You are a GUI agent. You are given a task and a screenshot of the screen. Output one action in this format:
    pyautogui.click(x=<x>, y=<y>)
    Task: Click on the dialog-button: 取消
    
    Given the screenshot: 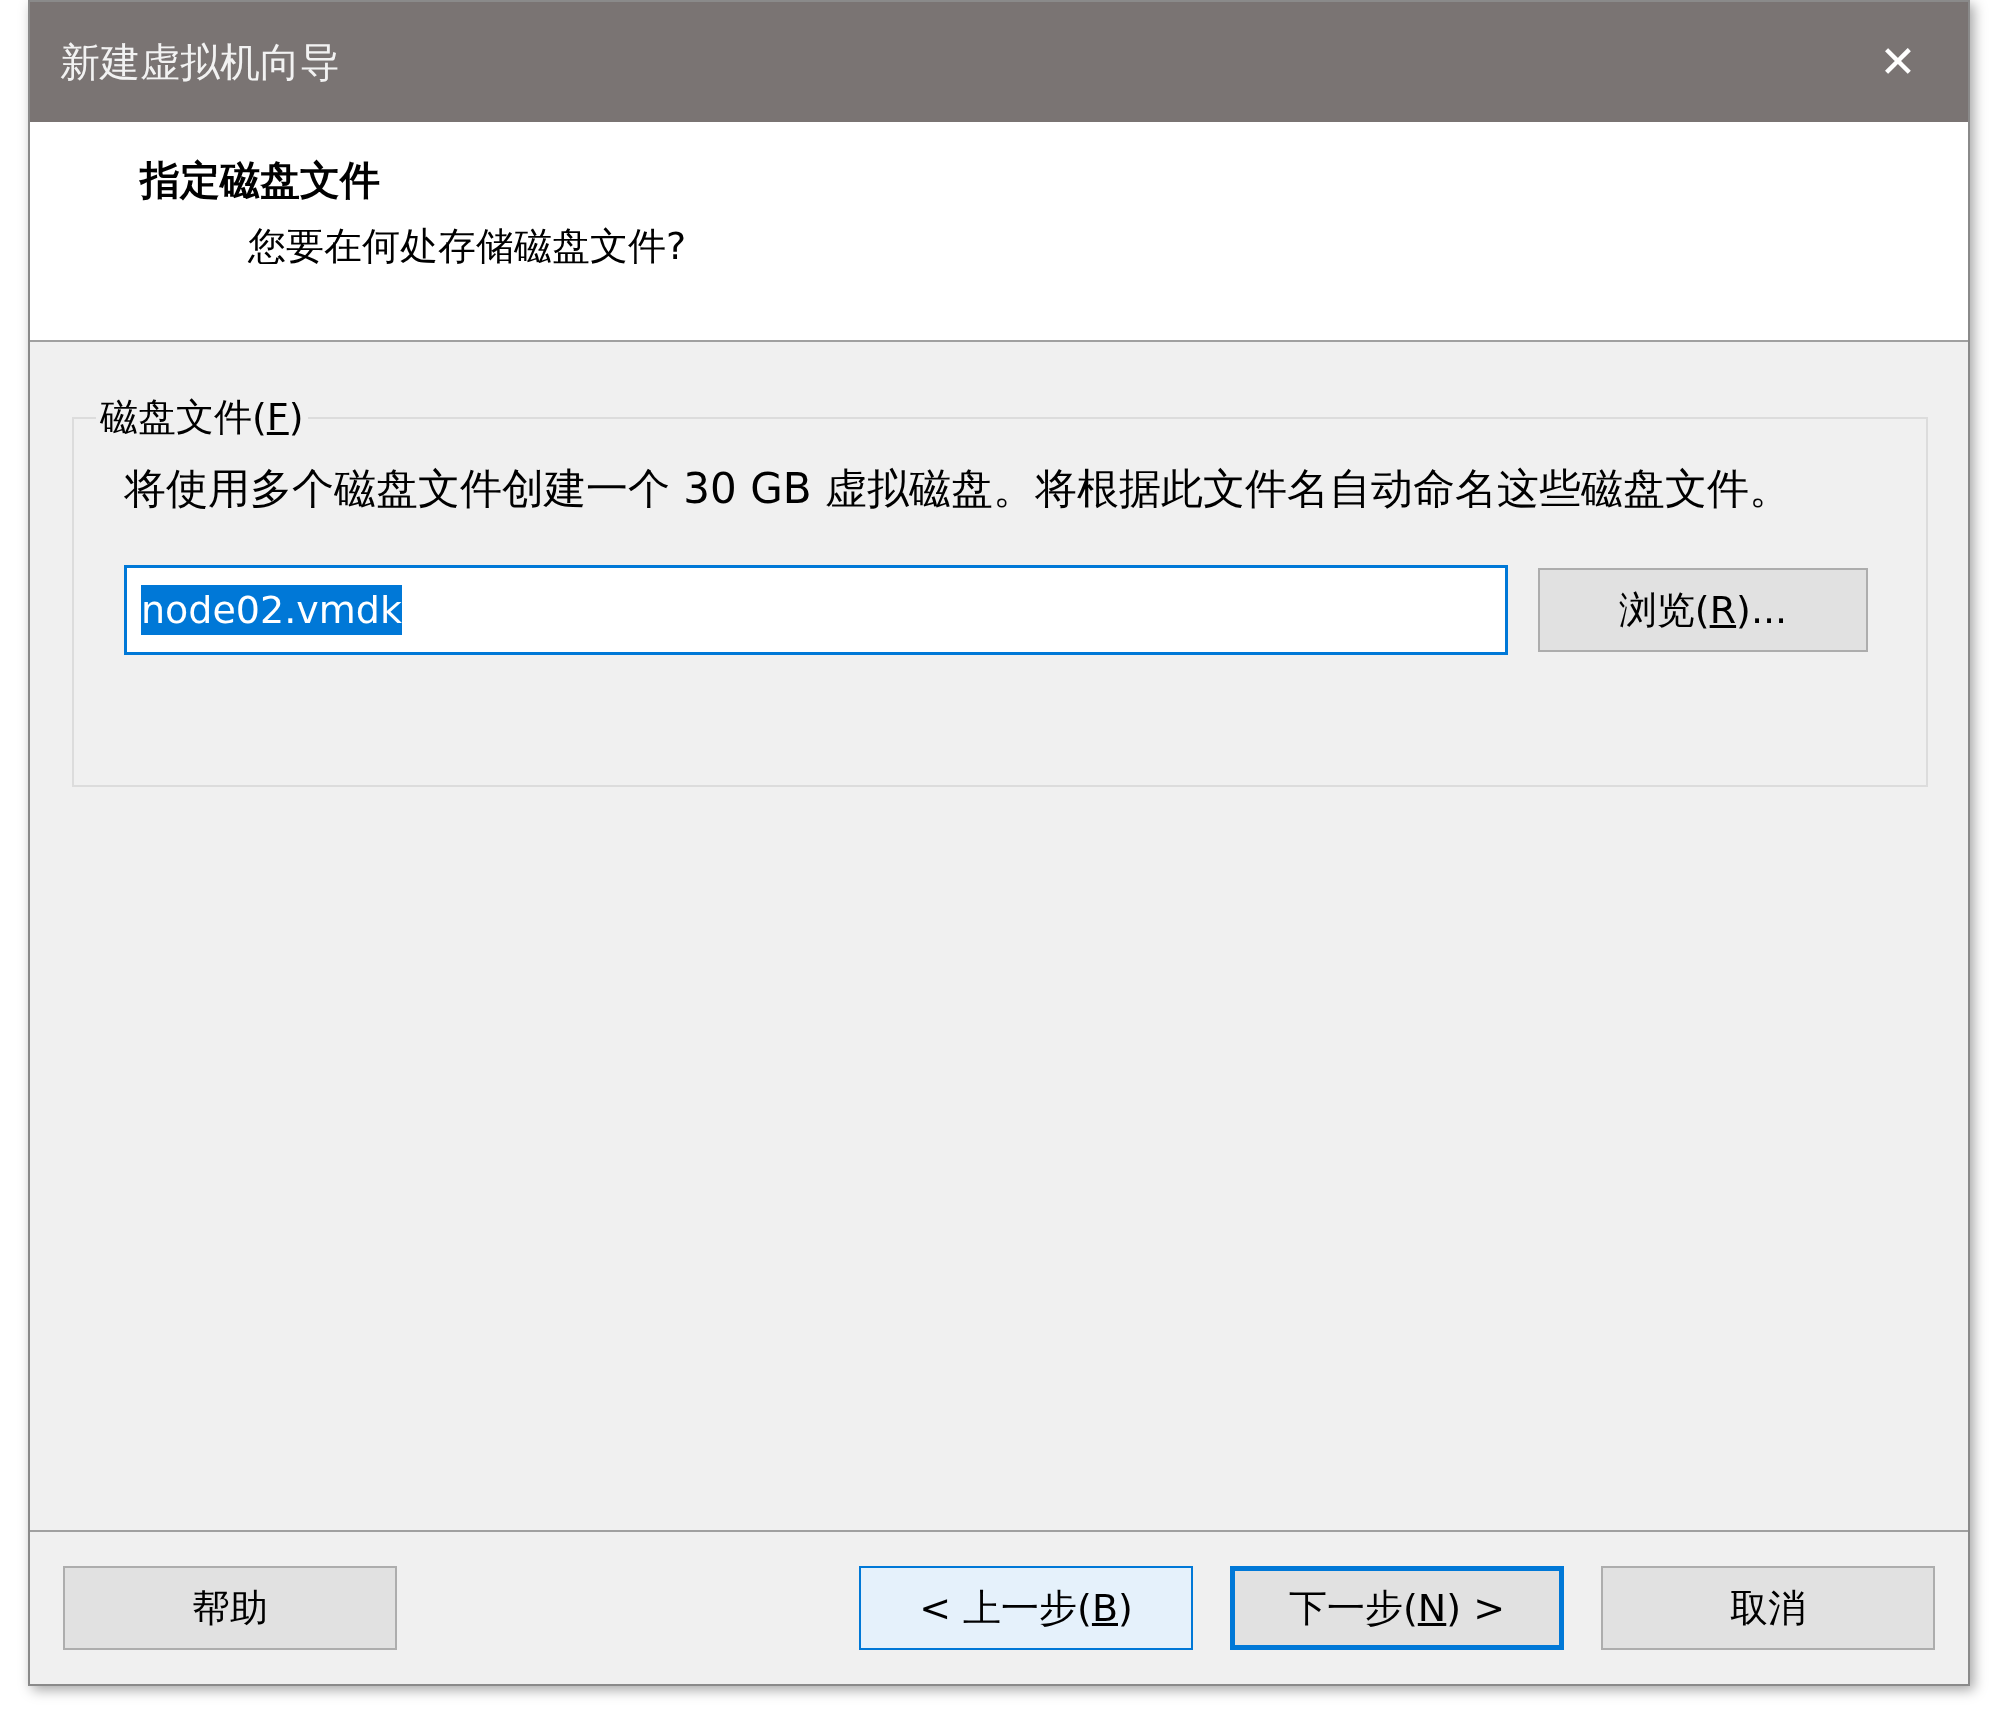 What is the action you would take?
    pyautogui.click(x=1768, y=1608)
    